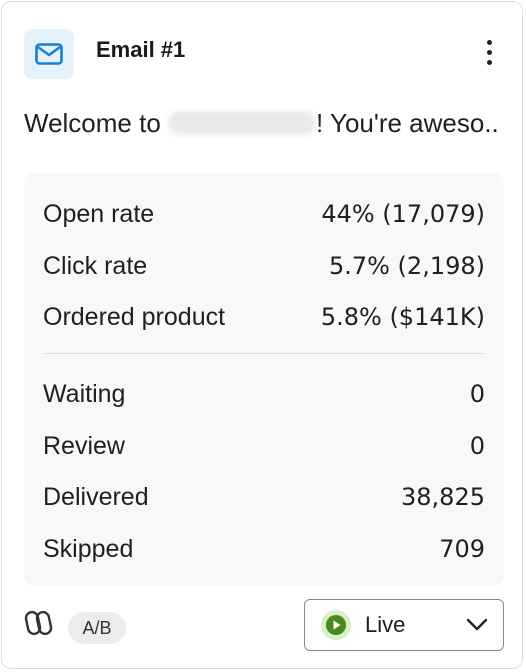  I want to click on metric-row-click-rate: Click rate 5.7% (2,198), so click(264, 266).